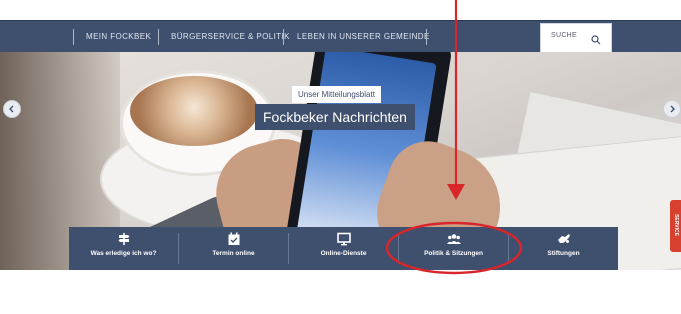 The width and height of the screenshot is (681, 314). What do you see at coordinates (233, 253) in the screenshot?
I see `quicklink-label: Termin online` at bounding box center [233, 253].